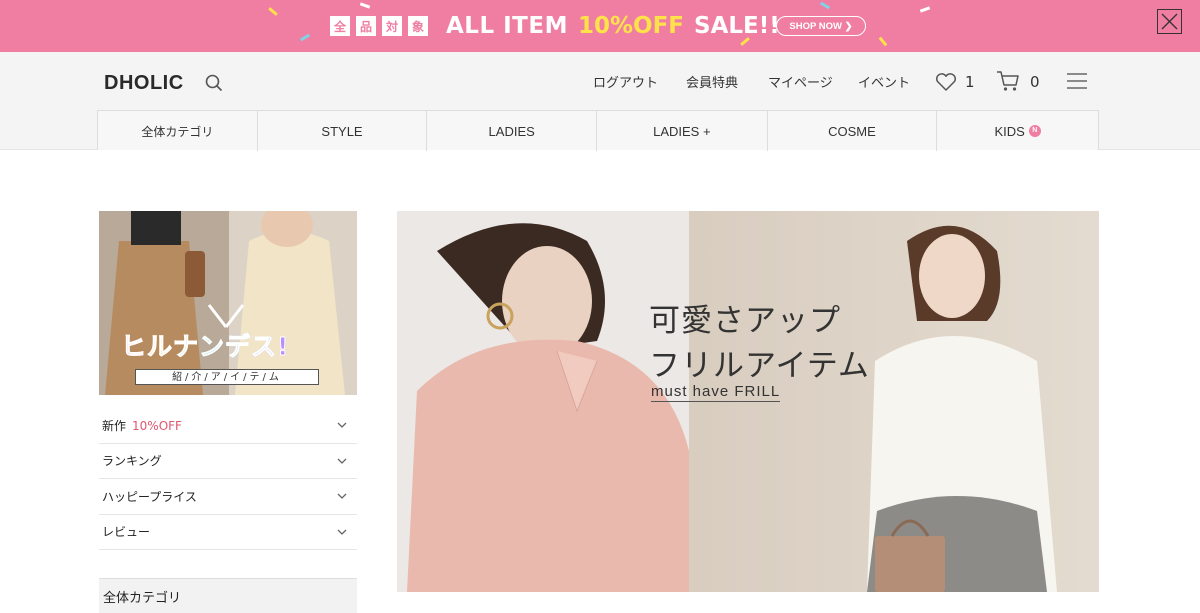  I want to click on close-banner-button, so click(1169, 21).